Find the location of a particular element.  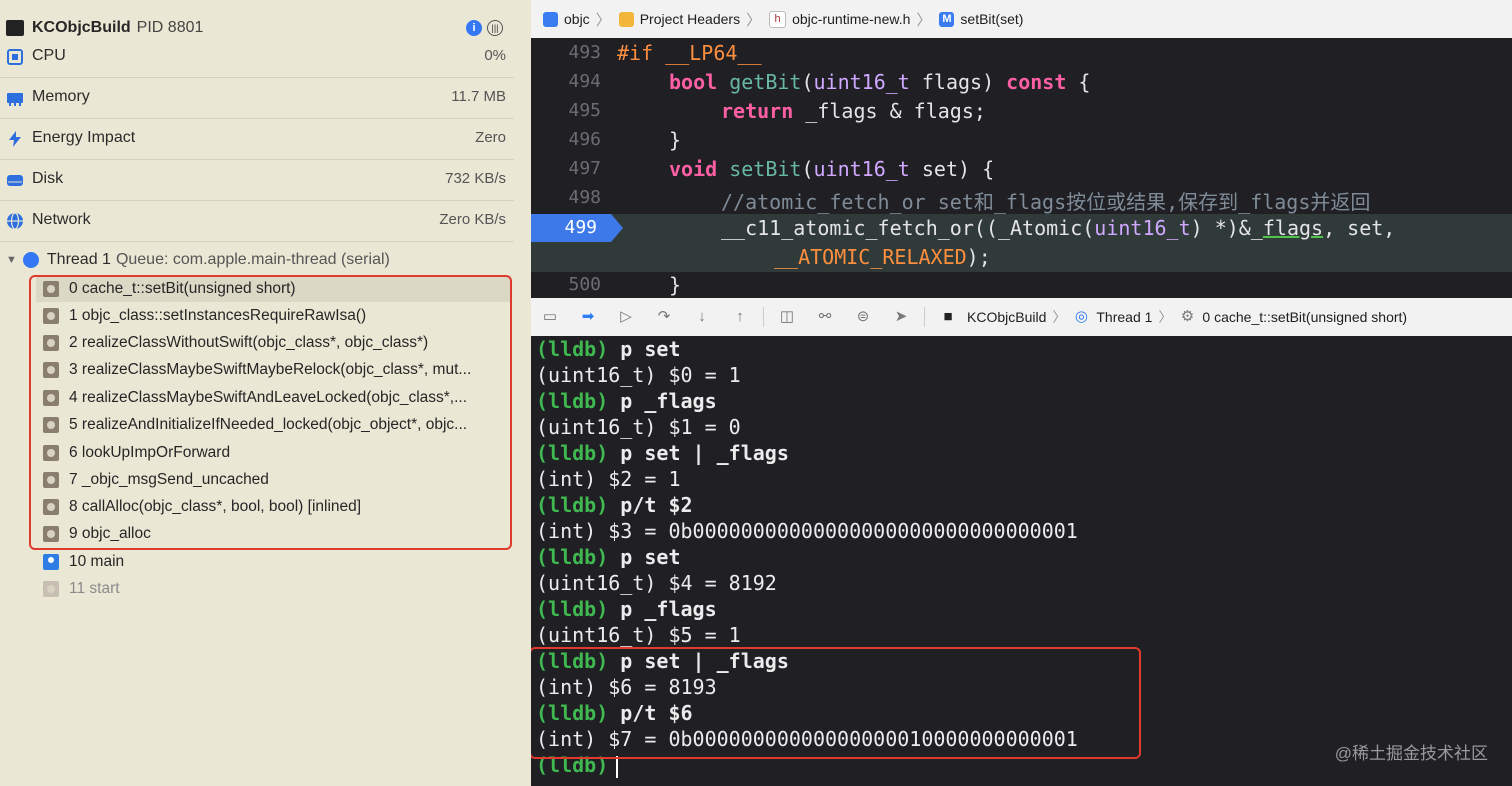

gauge-value: 732 KB/s is located at coordinates (475, 178).